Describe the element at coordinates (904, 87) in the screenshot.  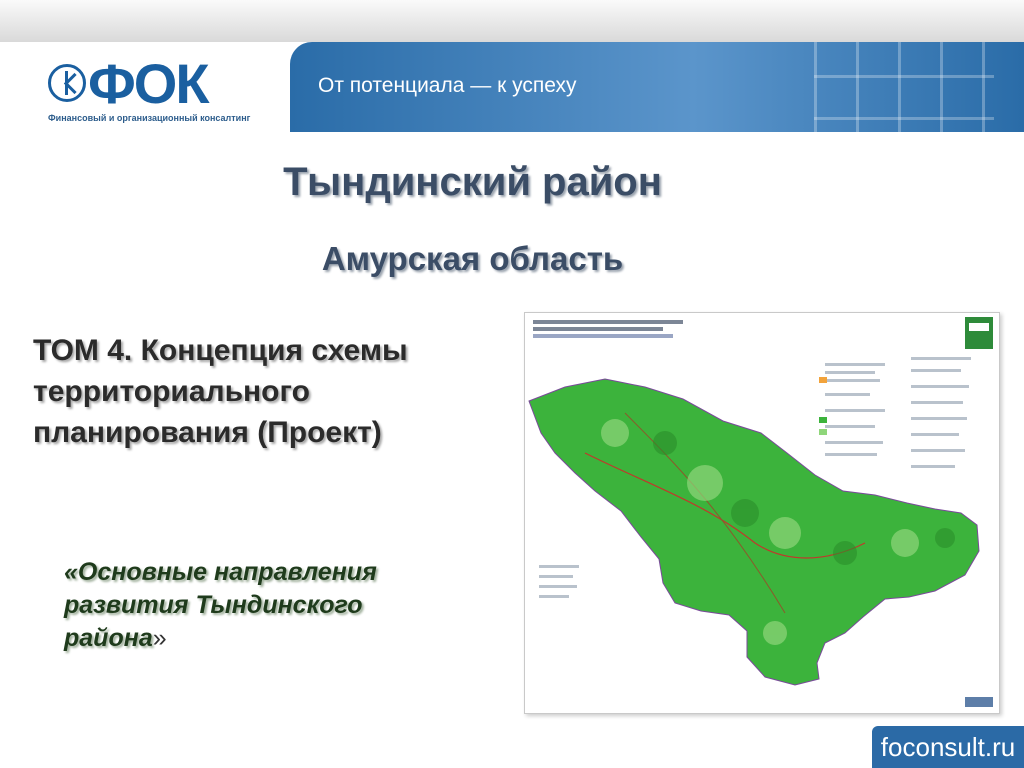
I see `window-grid-decoration` at that location.